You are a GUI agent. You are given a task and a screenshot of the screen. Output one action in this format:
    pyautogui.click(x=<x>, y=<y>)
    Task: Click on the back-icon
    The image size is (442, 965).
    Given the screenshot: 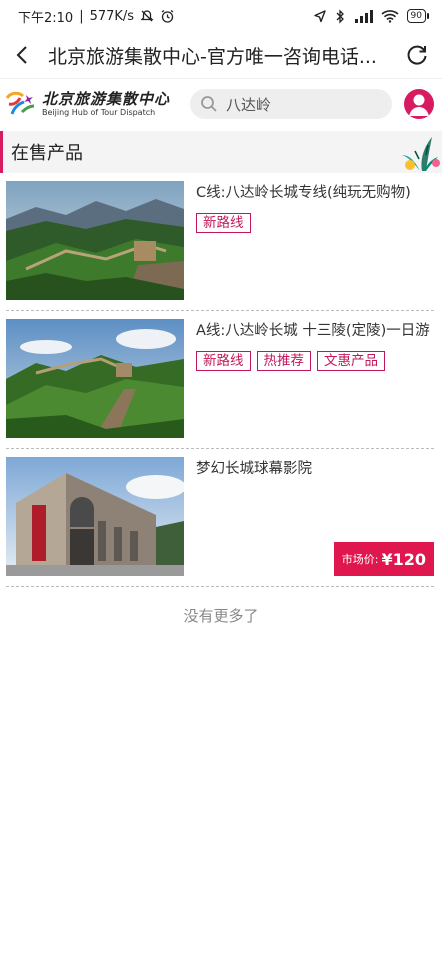 What is the action you would take?
    pyautogui.click(x=22, y=55)
    